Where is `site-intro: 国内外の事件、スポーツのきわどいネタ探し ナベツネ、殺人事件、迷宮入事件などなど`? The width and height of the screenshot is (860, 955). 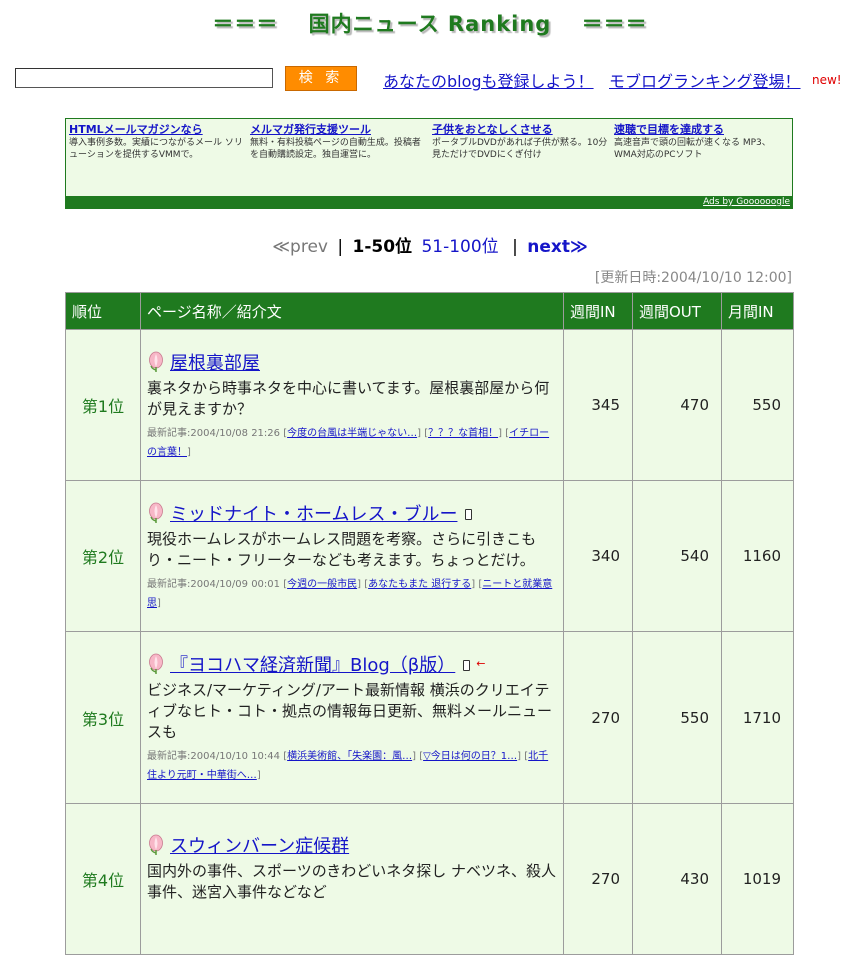 site-intro: 国内外の事件、スポーツのきわどいネタ探し ナベツネ、殺人事件、迷宮入事件などなど is located at coordinates (352, 881).